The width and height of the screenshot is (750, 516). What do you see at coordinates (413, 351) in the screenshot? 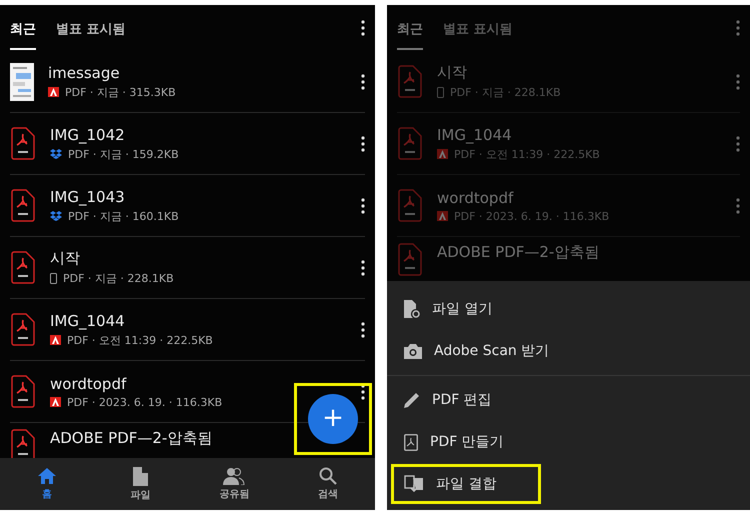
I see `camera-icon` at bounding box center [413, 351].